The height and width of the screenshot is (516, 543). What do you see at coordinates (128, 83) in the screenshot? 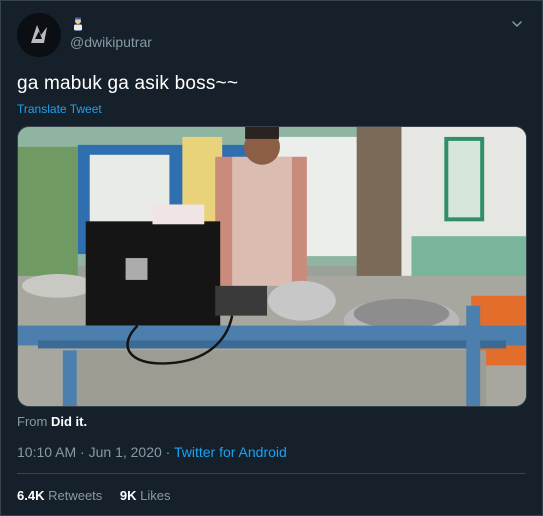
I see `tweet-text: ga mabuk ga asik boss~~` at bounding box center [128, 83].